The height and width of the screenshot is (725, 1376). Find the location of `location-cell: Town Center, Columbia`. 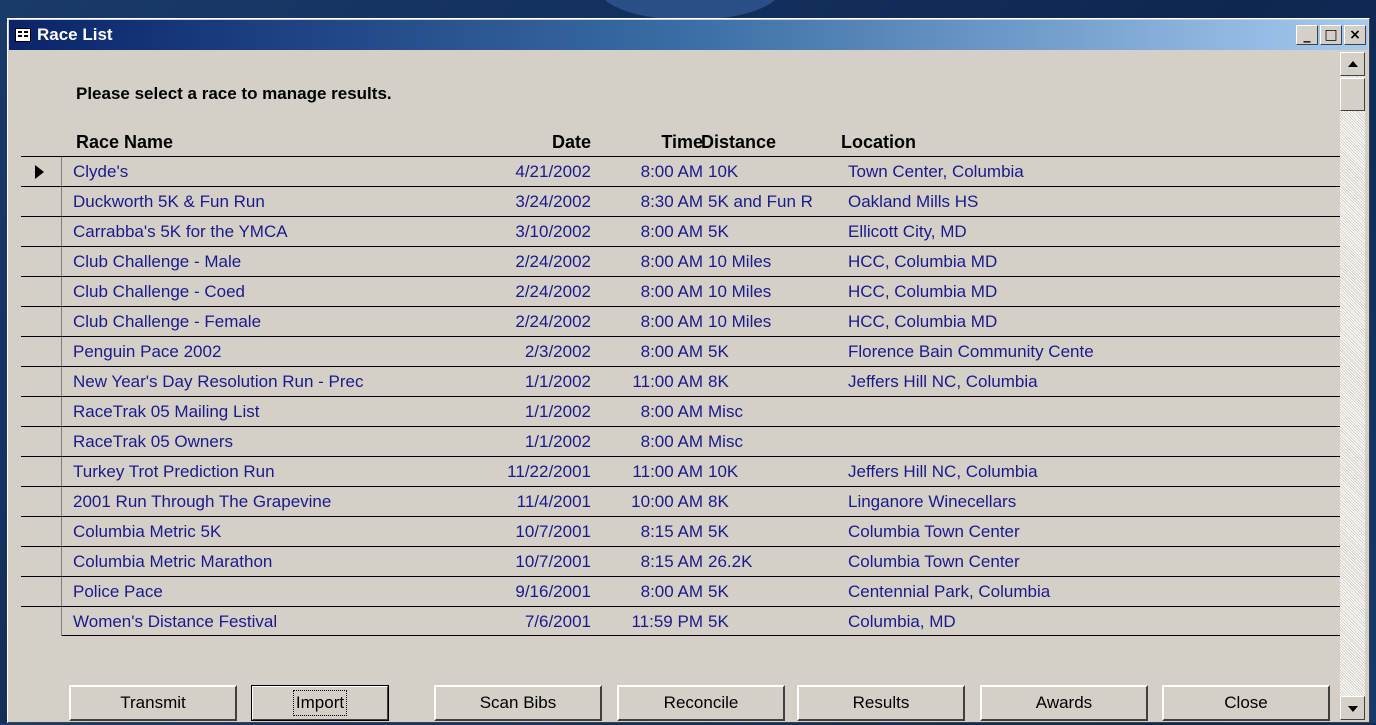

location-cell: Town Center, Columbia is located at coordinates (993, 171).